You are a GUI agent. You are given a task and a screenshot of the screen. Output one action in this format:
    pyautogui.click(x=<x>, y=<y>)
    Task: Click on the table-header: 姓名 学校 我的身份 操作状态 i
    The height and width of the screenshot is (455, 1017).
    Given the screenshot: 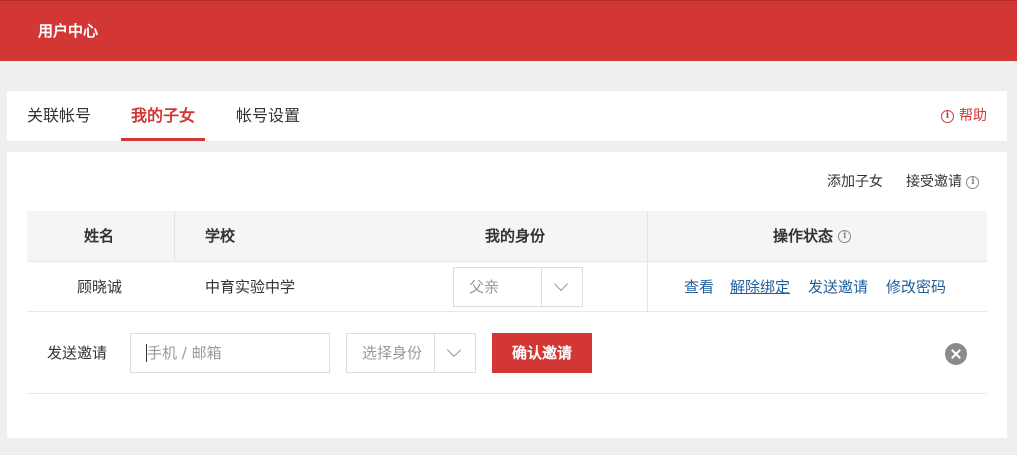 What is the action you would take?
    pyautogui.click(x=507, y=236)
    